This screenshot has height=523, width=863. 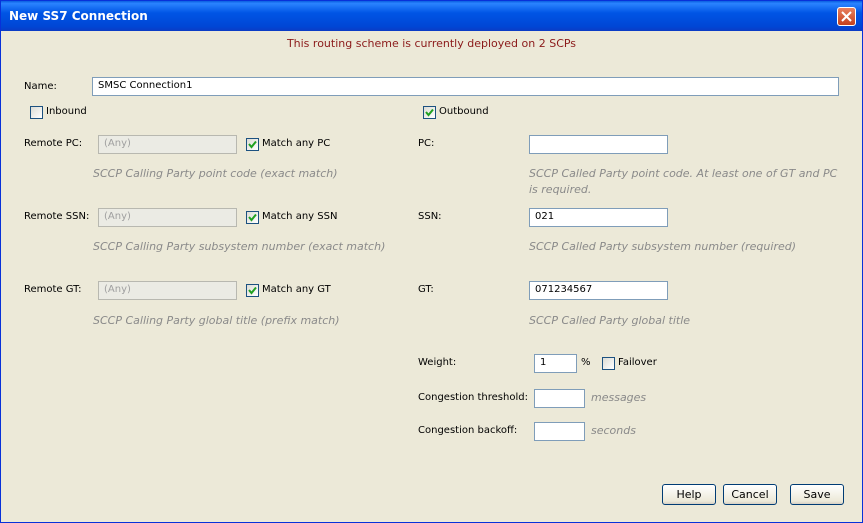 I want to click on match-any-pc-checkbox, so click(x=252, y=144).